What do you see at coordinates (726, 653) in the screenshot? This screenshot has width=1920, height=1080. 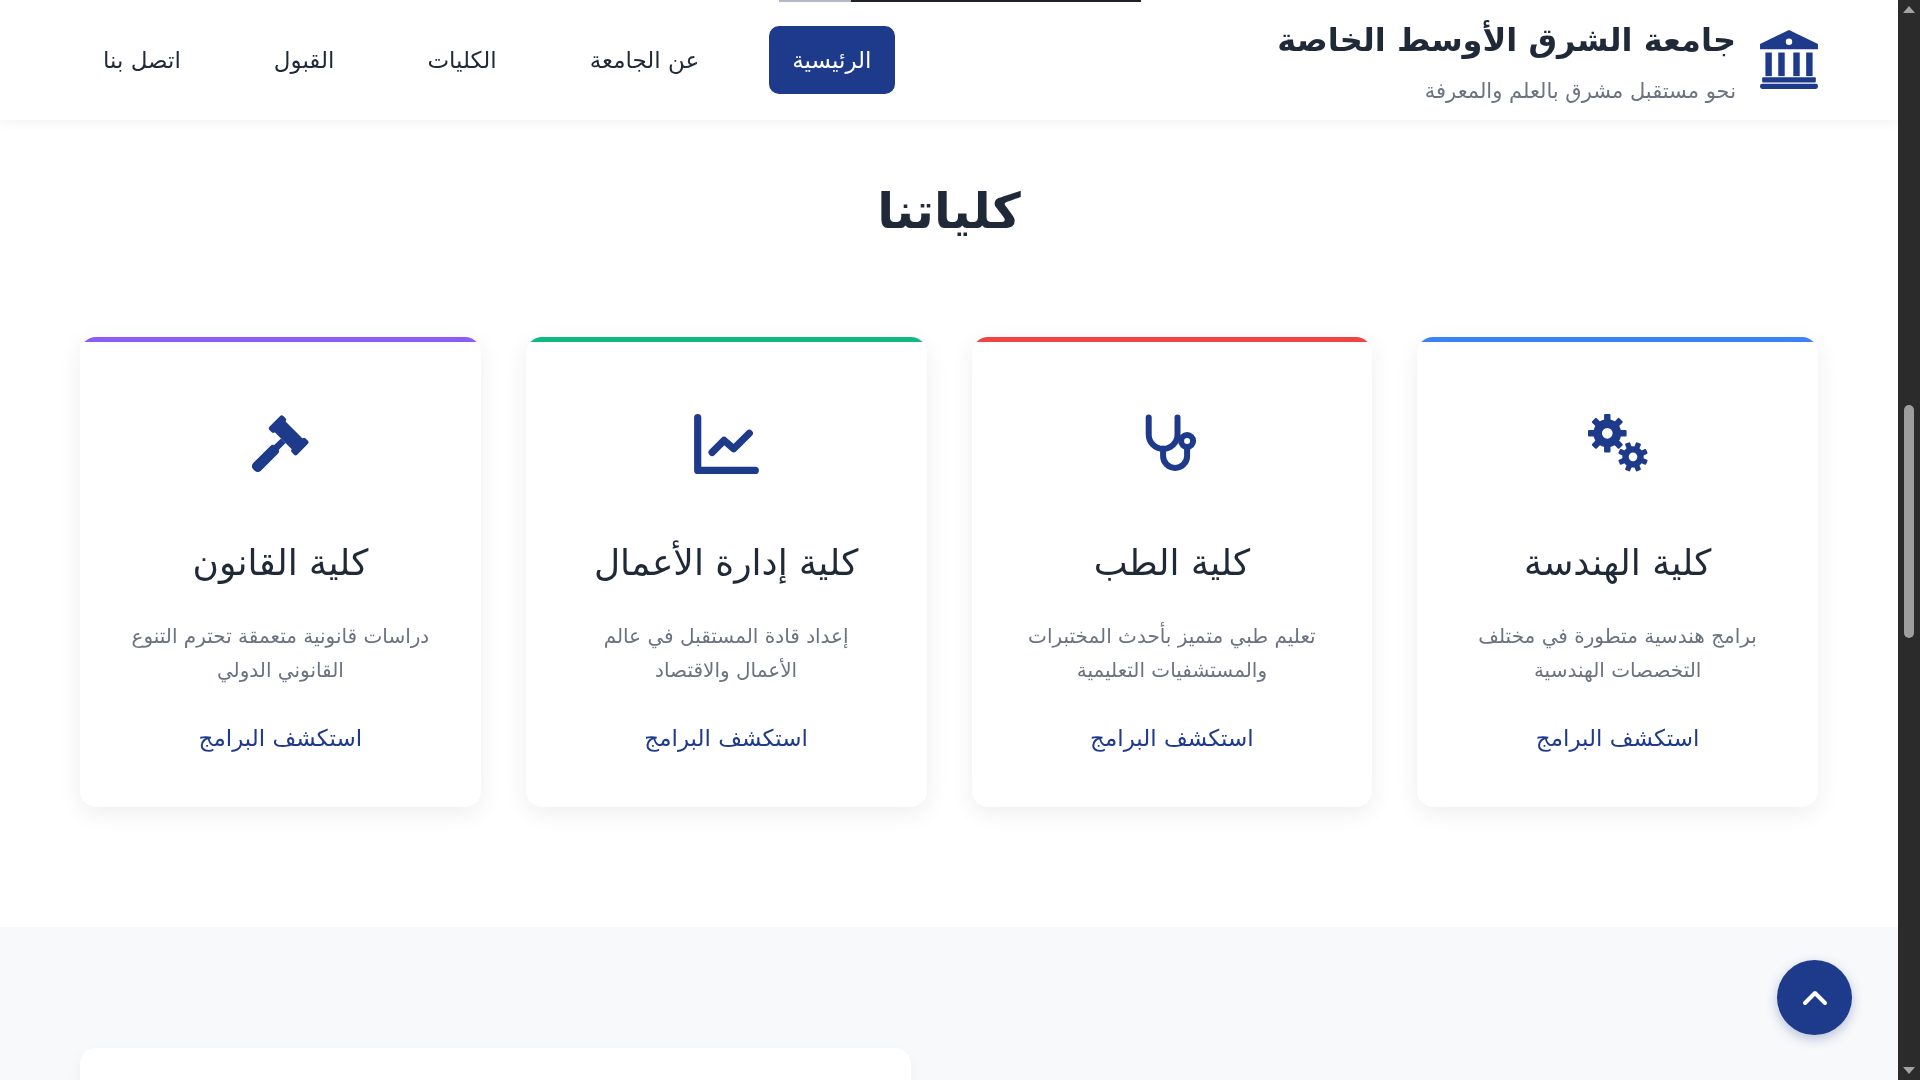 I see `faculty-description: إعداد قادة المستقبل في عالم الأعمال والاقتصاد` at bounding box center [726, 653].